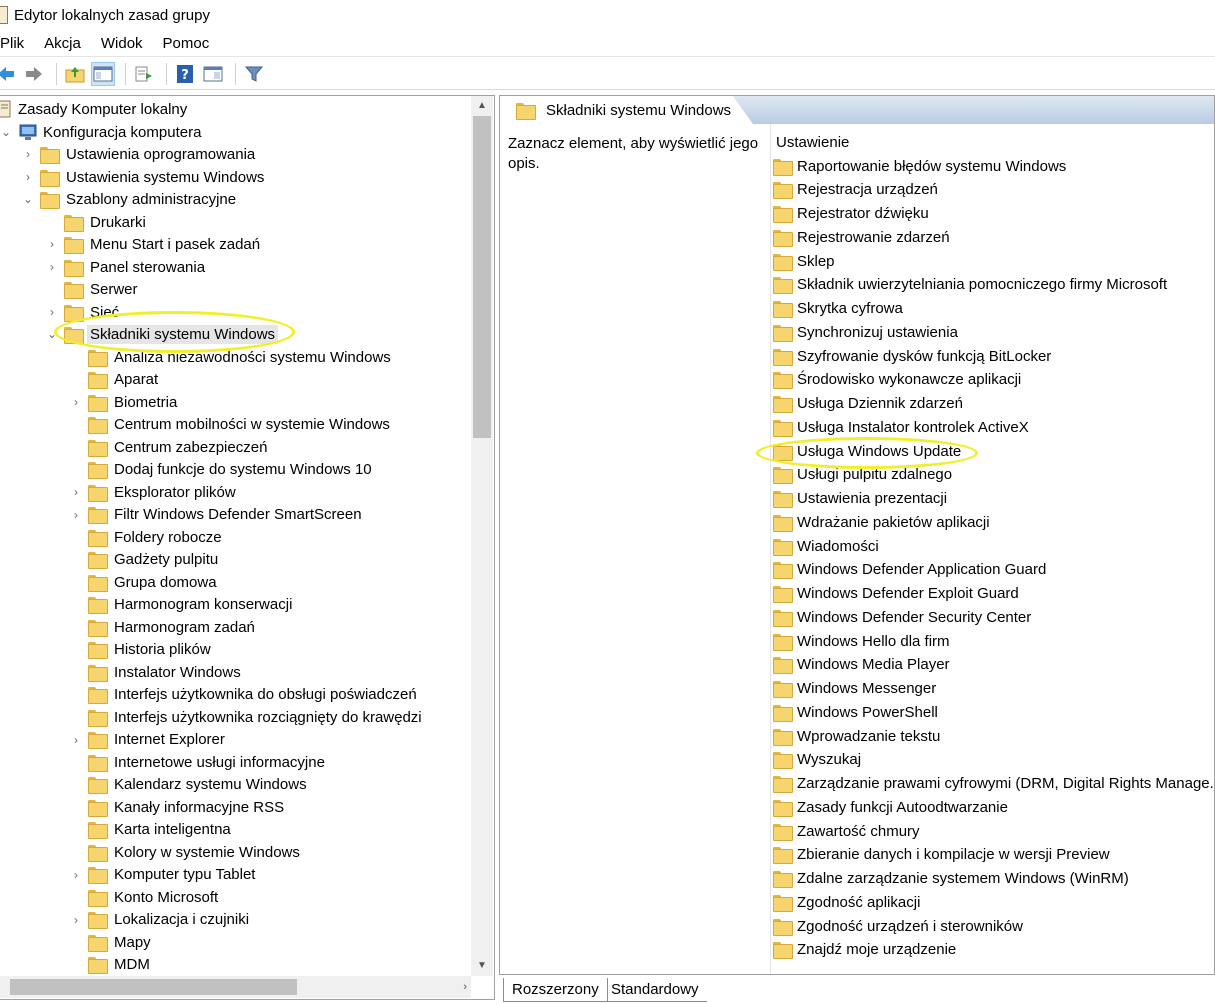 The width and height of the screenshot is (1215, 1004). What do you see at coordinates (168, 447) in the screenshot?
I see `tree-node-component: Centrum zabezpieczeń` at bounding box center [168, 447].